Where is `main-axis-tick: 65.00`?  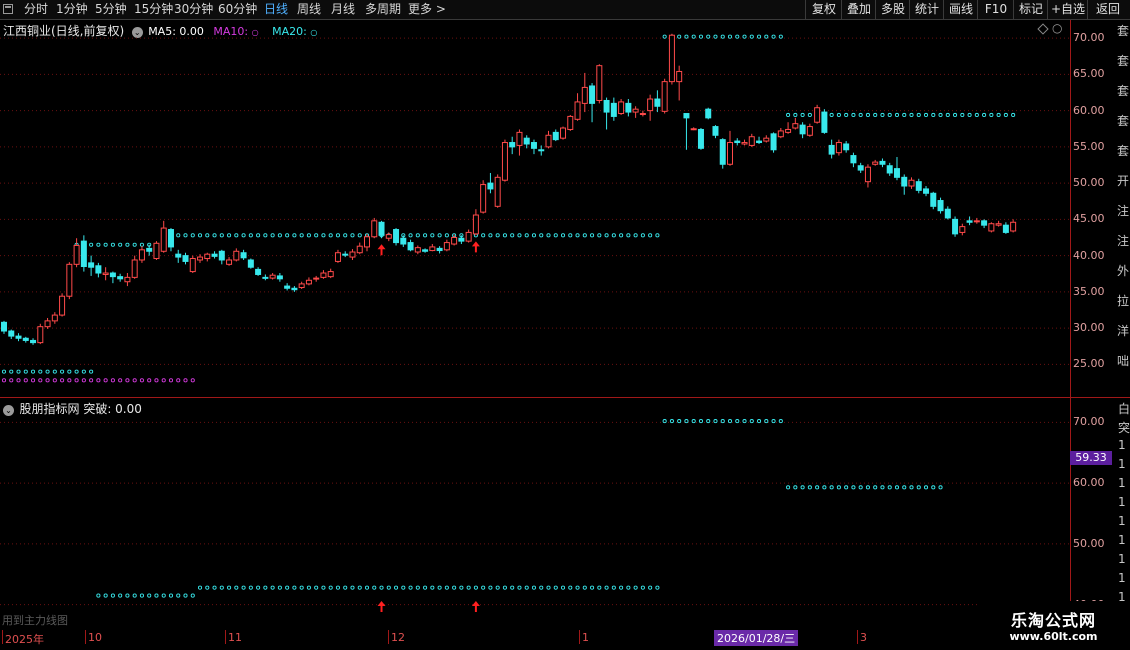 main-axis-tick: 65.00 is located at coordinates (1089, 74).